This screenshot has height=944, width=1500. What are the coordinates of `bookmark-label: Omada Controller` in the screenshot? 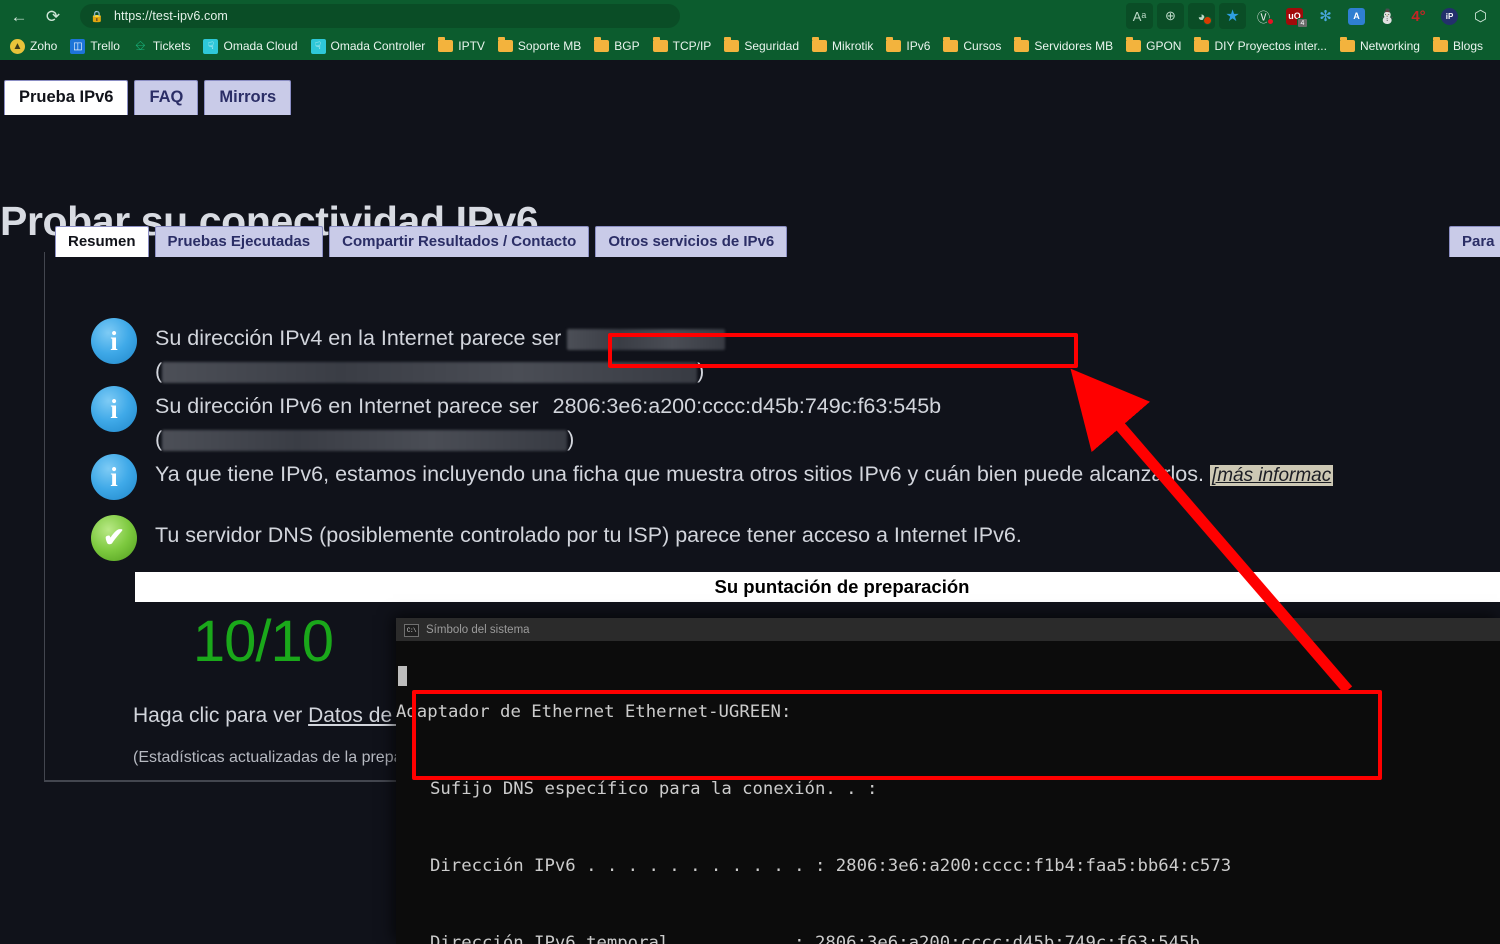 It's located at (378, 46).